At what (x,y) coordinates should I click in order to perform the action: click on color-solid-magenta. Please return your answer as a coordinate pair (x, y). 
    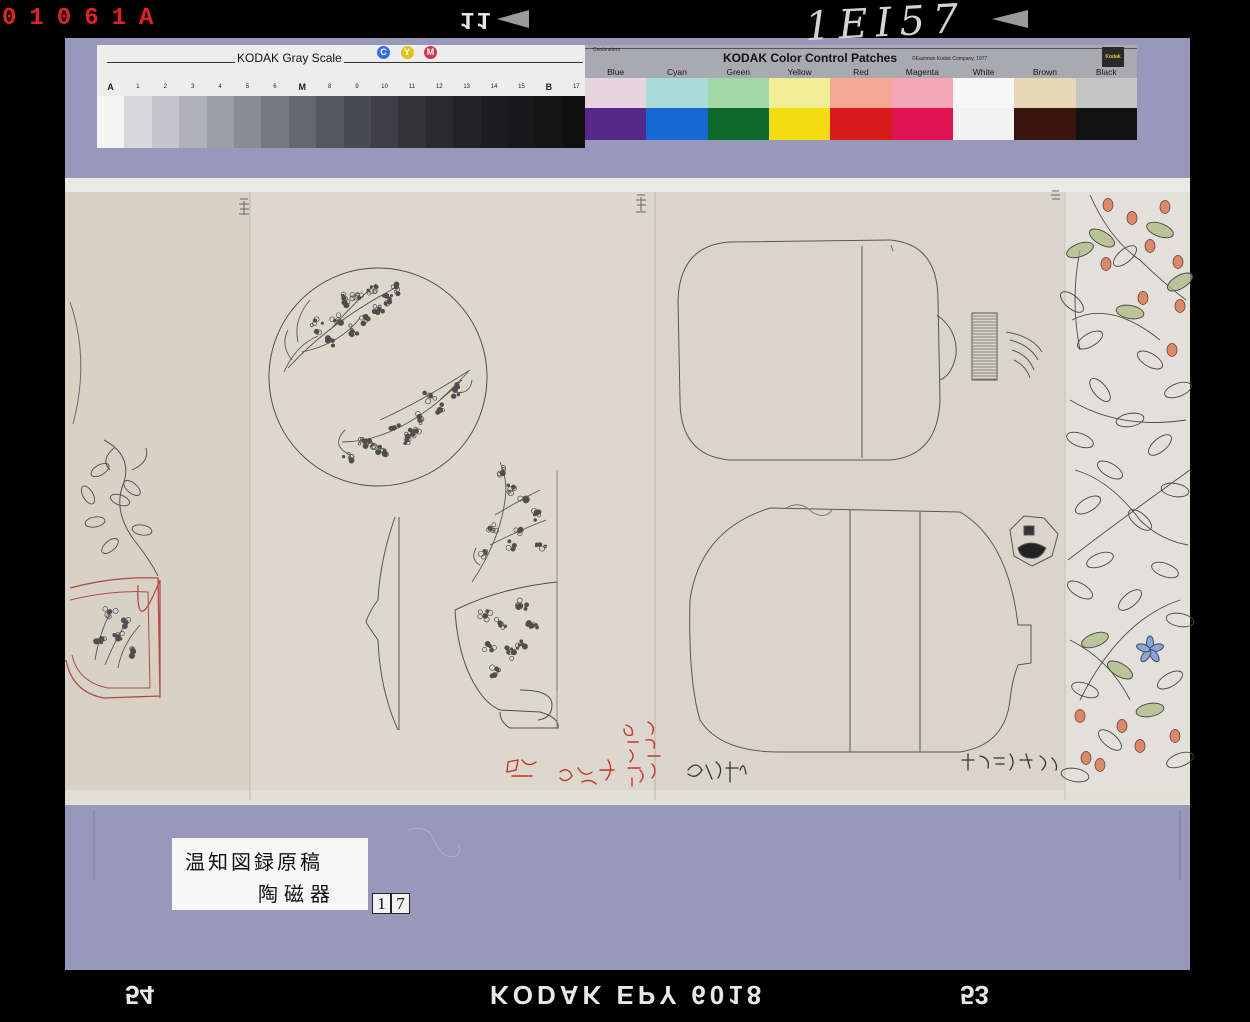
    Looking at the image, I should click on (922, 124).